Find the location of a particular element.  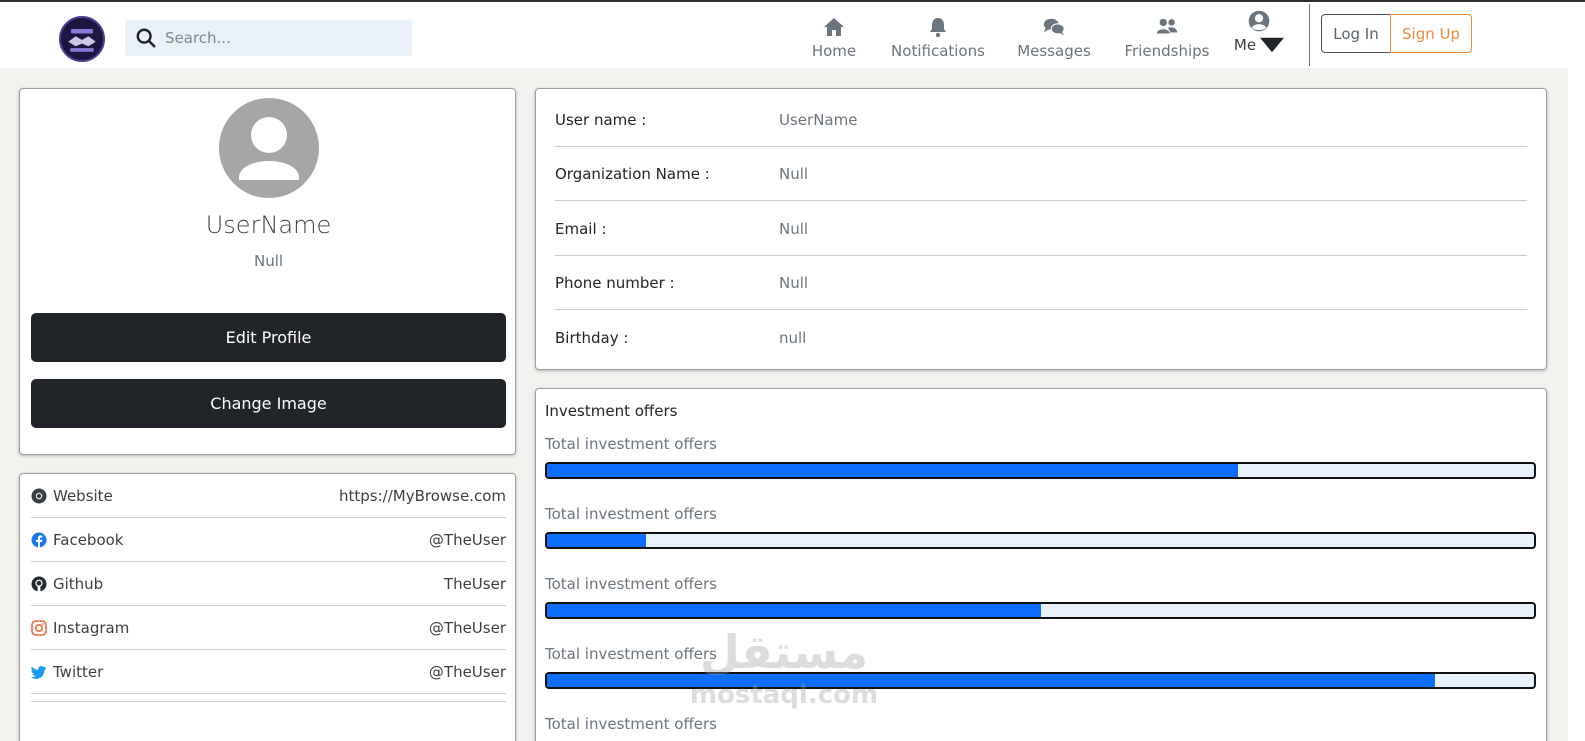

login-button: Log In is located at coordinates (1356, 33).